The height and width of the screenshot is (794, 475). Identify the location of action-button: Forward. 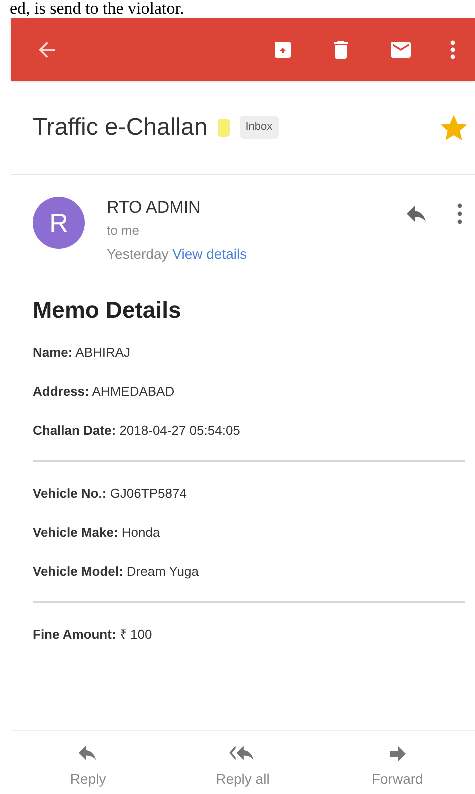
(398, 767).